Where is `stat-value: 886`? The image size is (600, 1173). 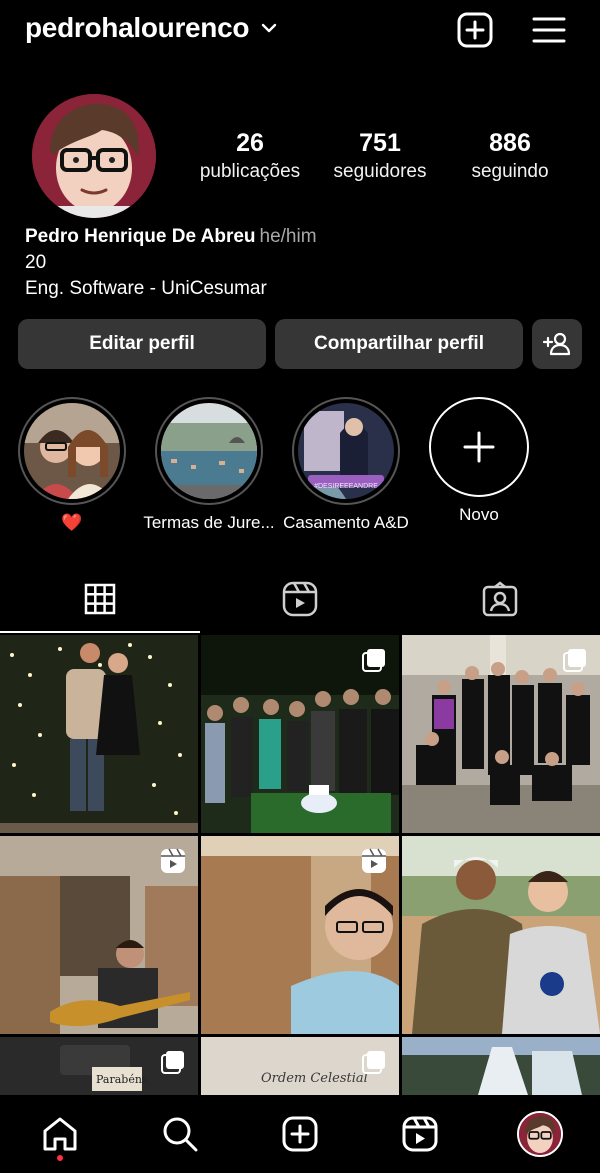 stat-value: 886 is located at coordinates (510, 143).